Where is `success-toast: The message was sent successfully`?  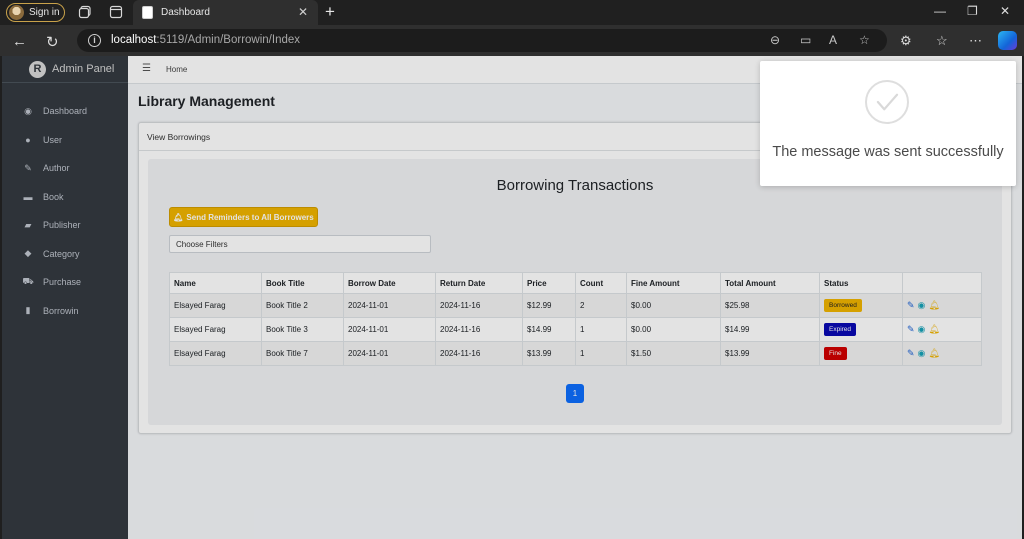
success-toast: The message was sent successfully is located at coordinates (888, 123).